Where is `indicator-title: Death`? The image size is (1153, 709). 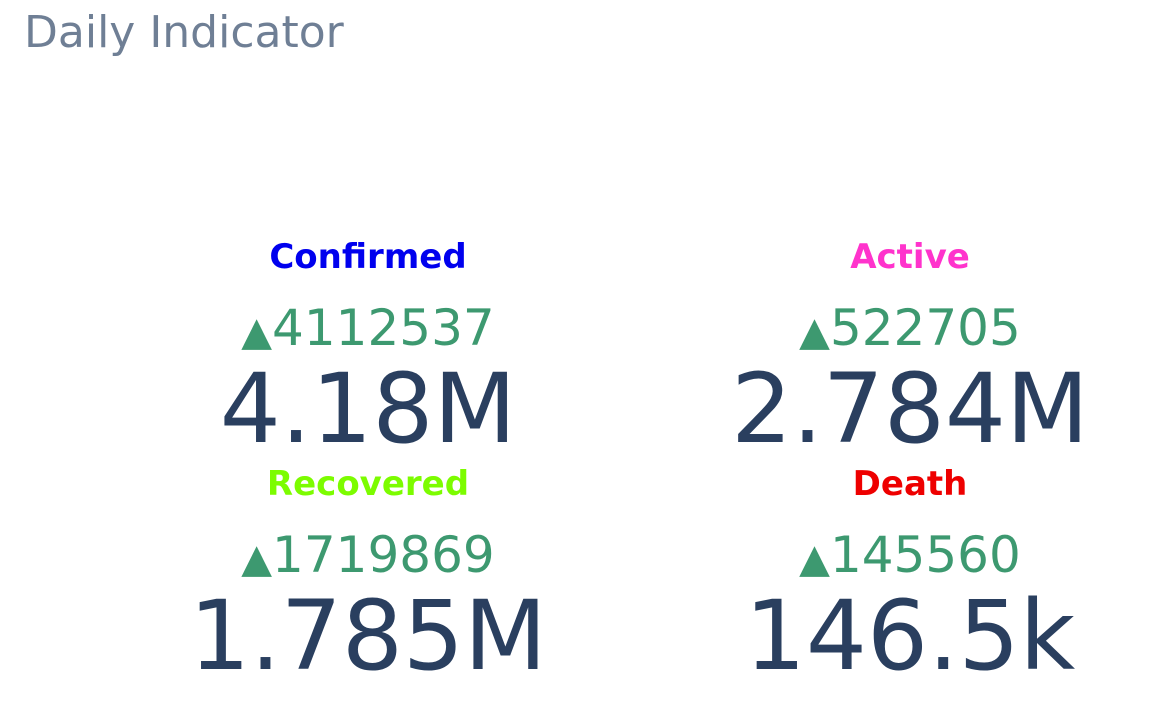 indicator-title: Death is located at coordinates (910, 484).